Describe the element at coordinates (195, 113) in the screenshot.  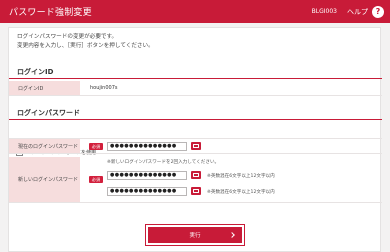
I see `password-section-title: ログインパスワード` at that location.